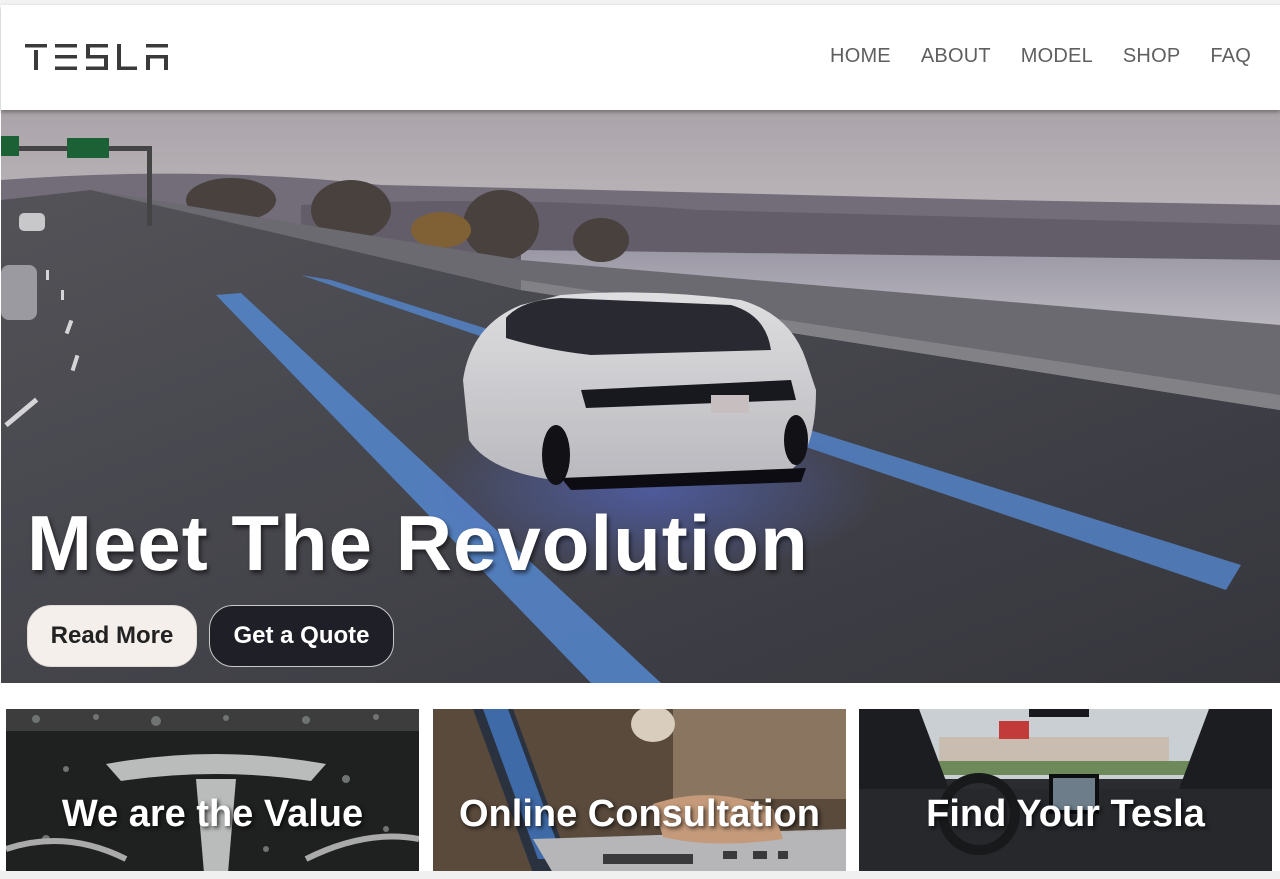 The width and height of the screenshot is (1280, 879). Describe the element at coordinates (1151, 56) in the screenshot. I see `nav-shop: SHOP` at that location.